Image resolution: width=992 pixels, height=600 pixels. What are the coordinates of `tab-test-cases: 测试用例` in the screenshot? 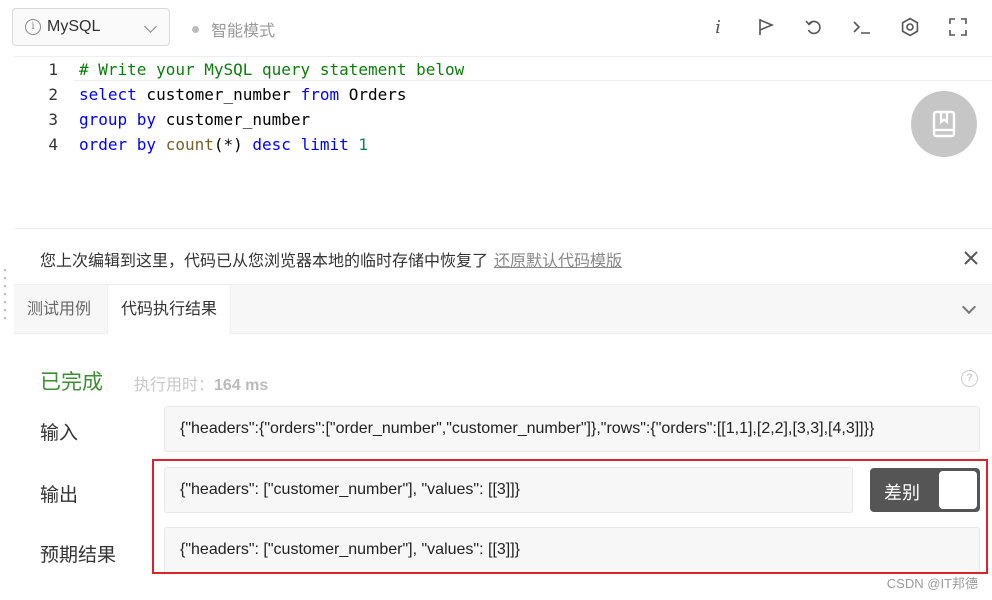 It's located at (59, 310).